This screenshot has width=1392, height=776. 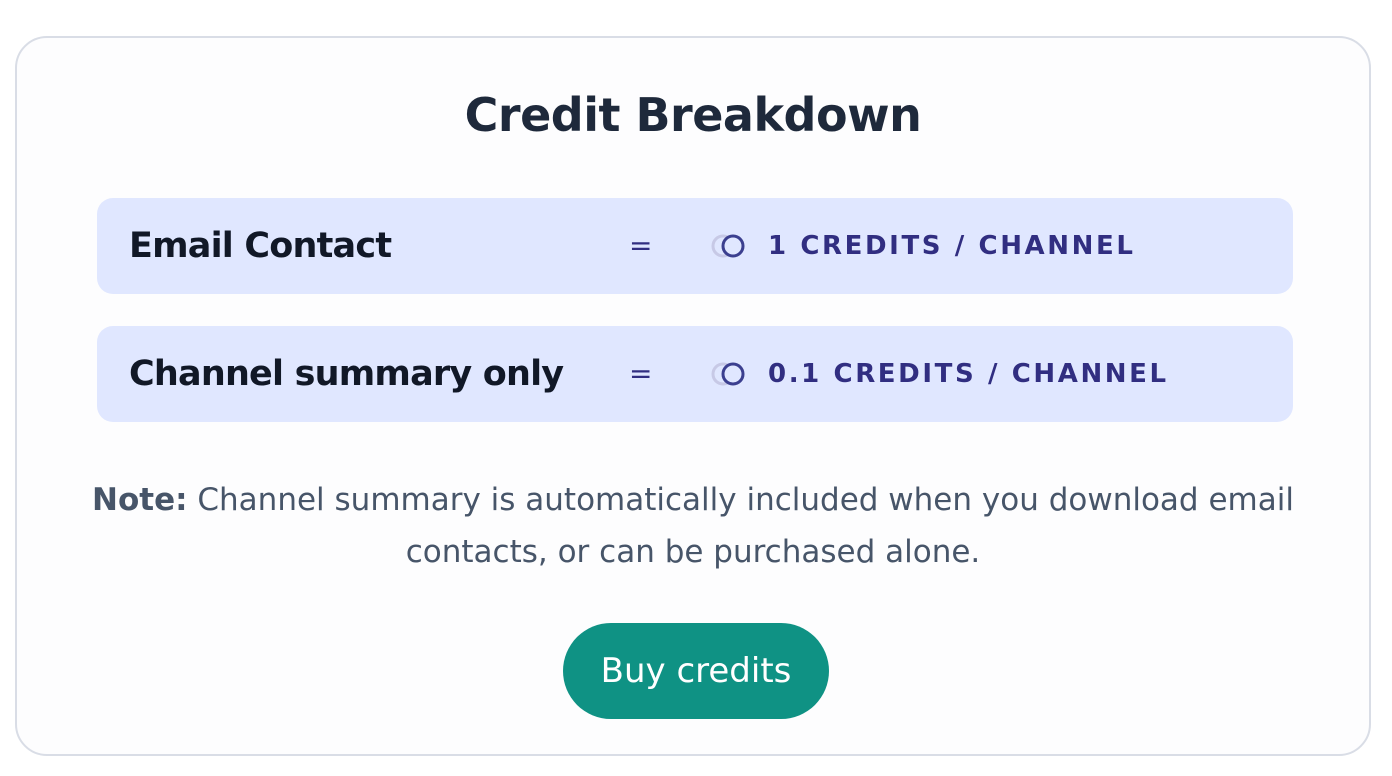 What do you see at coordinates (346, 374) in the screenshot?
I see `row-label: Channel summary only` at bounding box center [346, 374].